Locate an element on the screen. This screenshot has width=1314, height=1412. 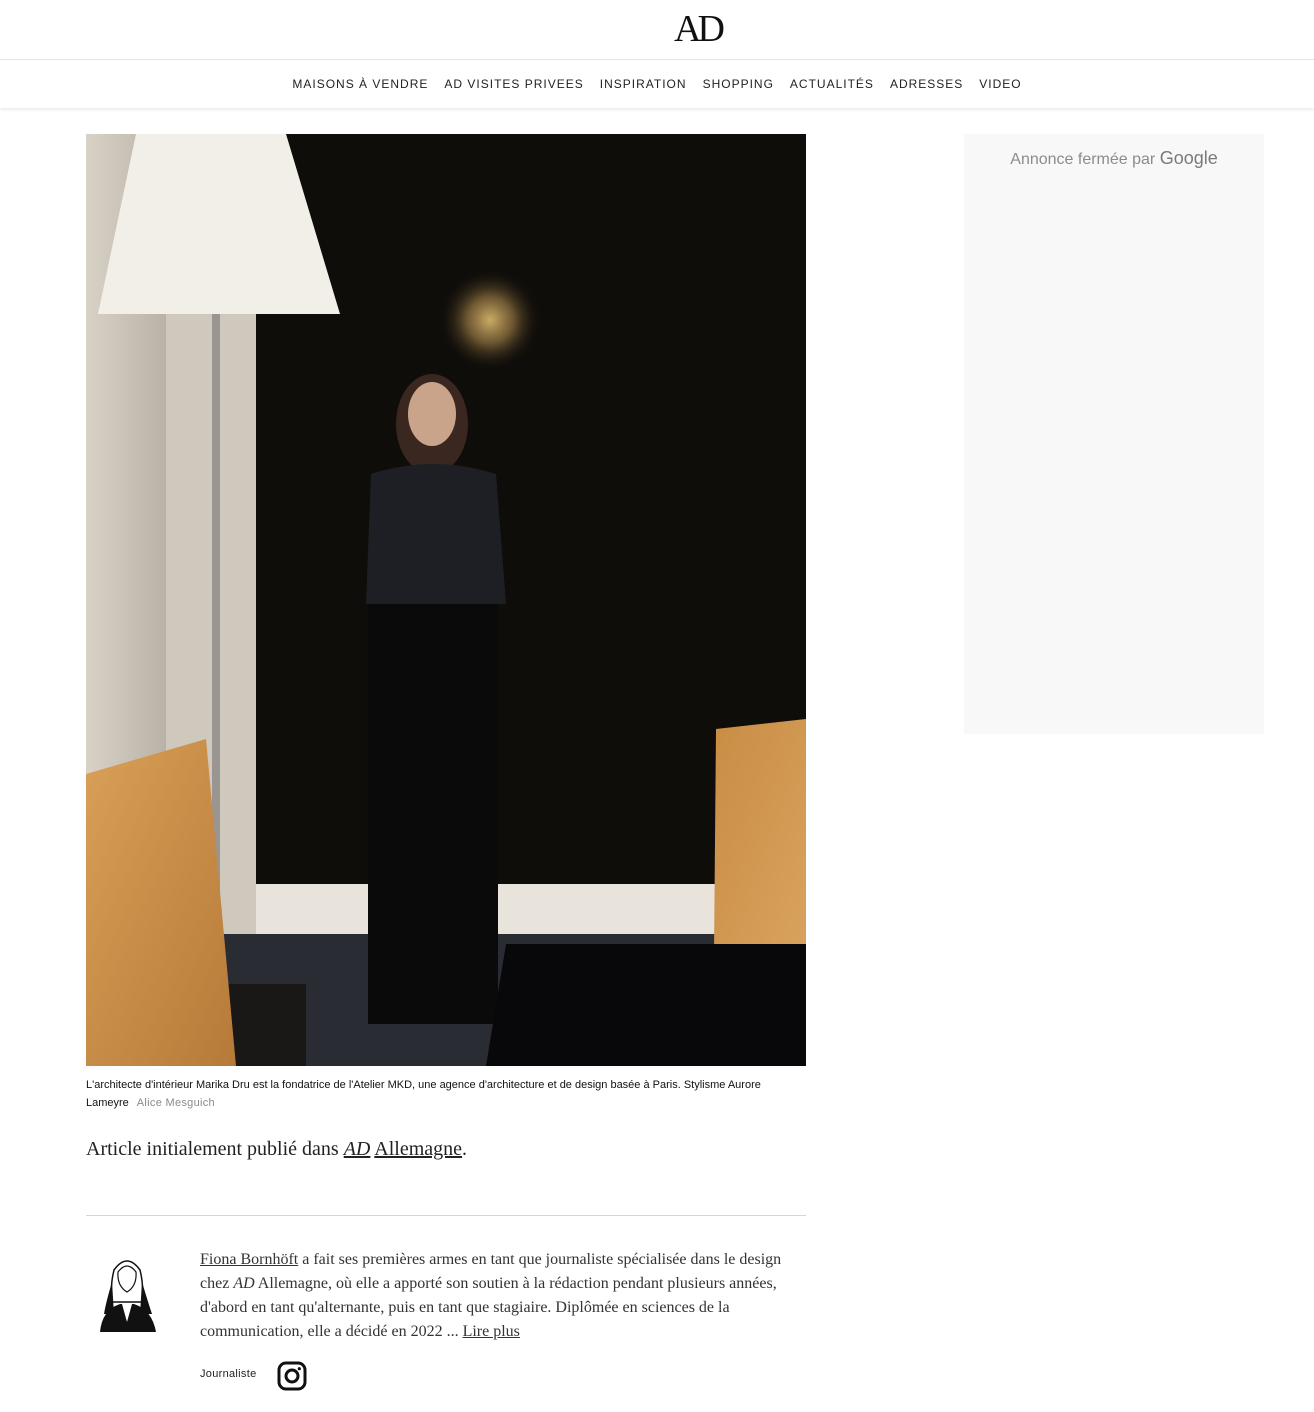
person-top is located at coordinates (436, 534).